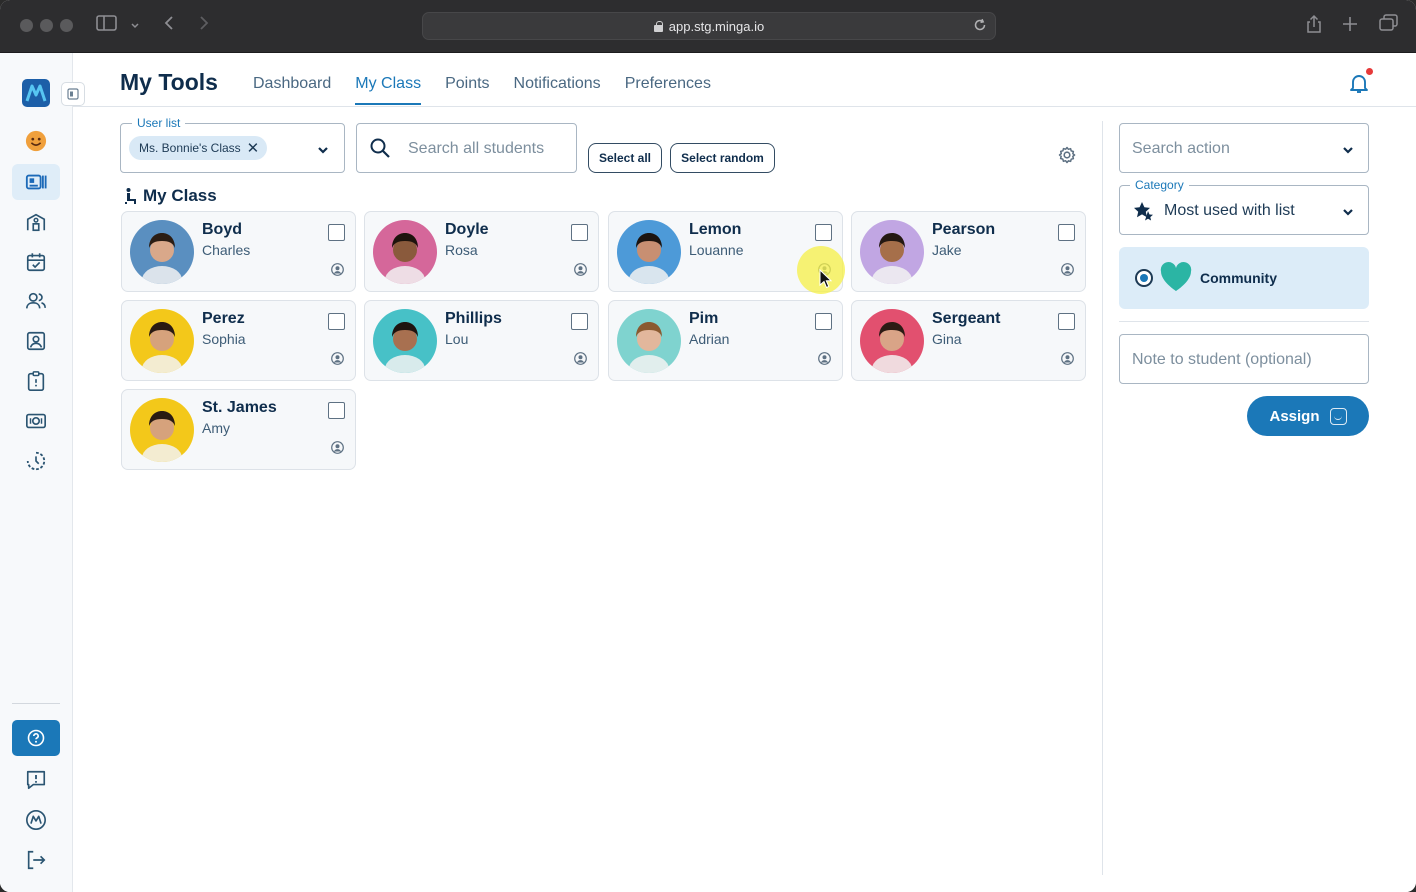 The height and width of the screenshot is (892, 1416). I want to click on assign-button: Assign, so click(1308, 416).